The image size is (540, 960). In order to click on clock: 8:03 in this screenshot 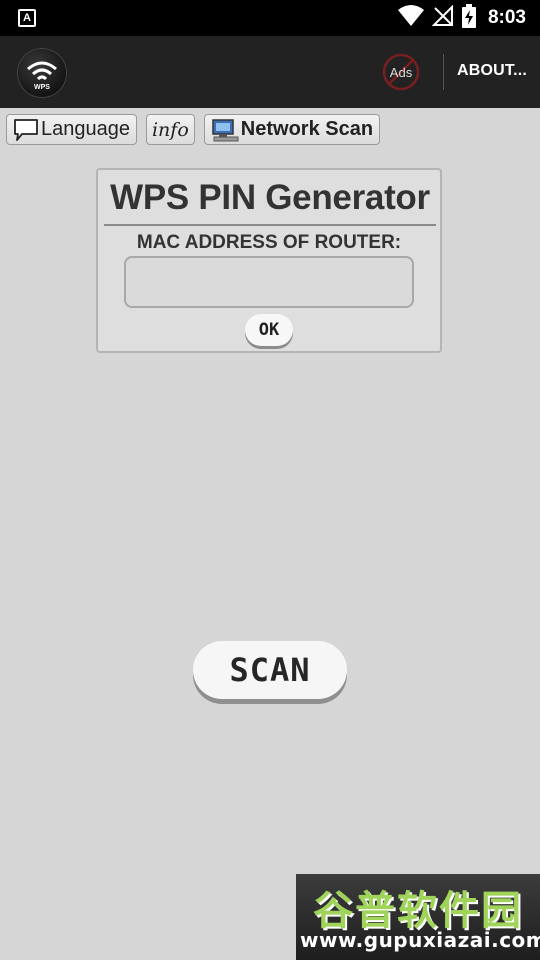, I will do `click(506, 17)`.